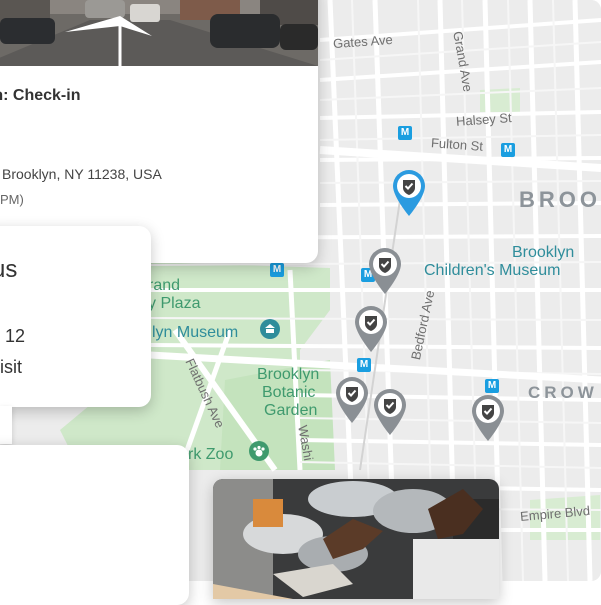 The image size is (601, 605). Describe the element at coordinates (288, 374) in the screenshot. I see `place-label-botanic-1: Brooklyn` at that location.